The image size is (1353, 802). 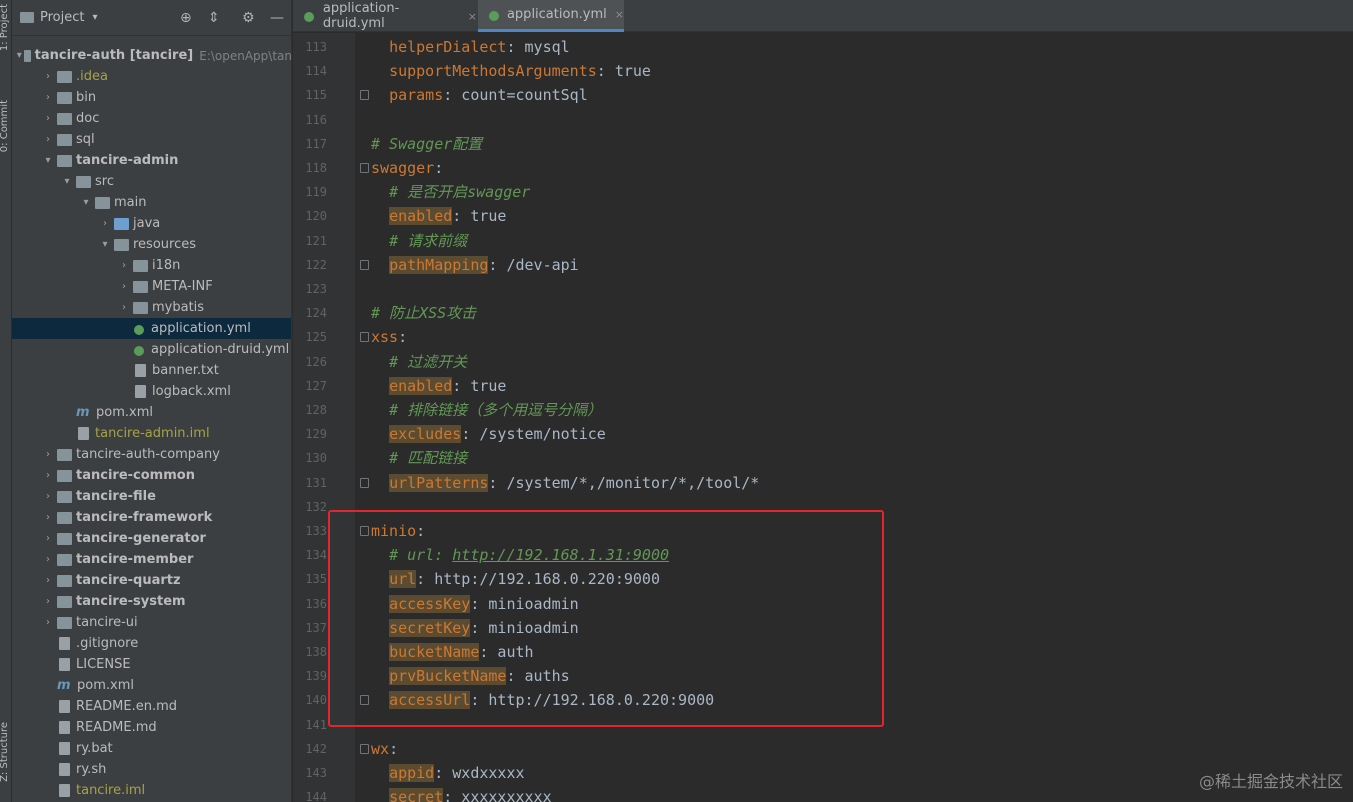 I want to click on tree-item: › java, so click(x=151, y=223).